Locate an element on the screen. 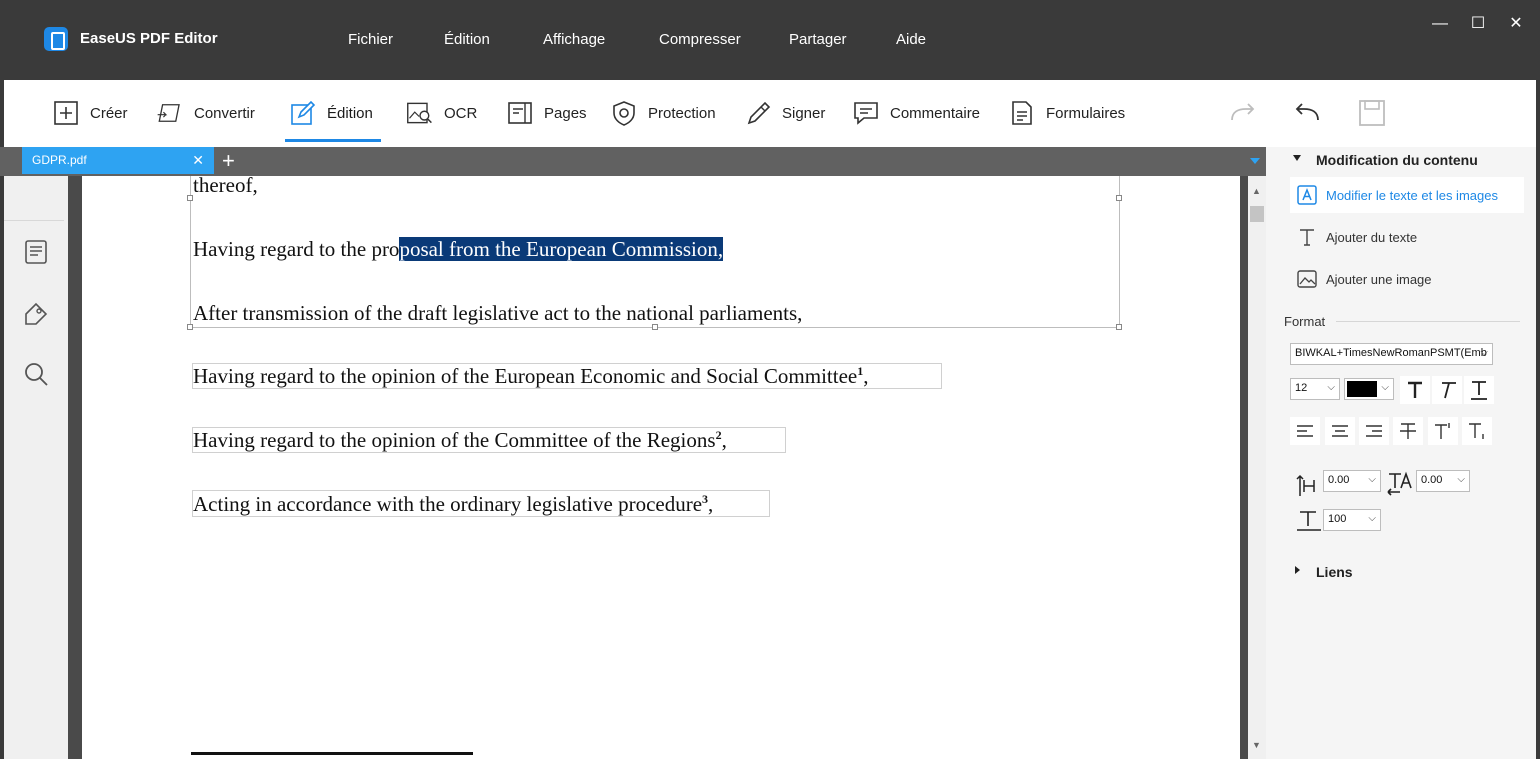 This screenshot has width=1540, height=759. image-icon is located at coordinates (1307, 279).